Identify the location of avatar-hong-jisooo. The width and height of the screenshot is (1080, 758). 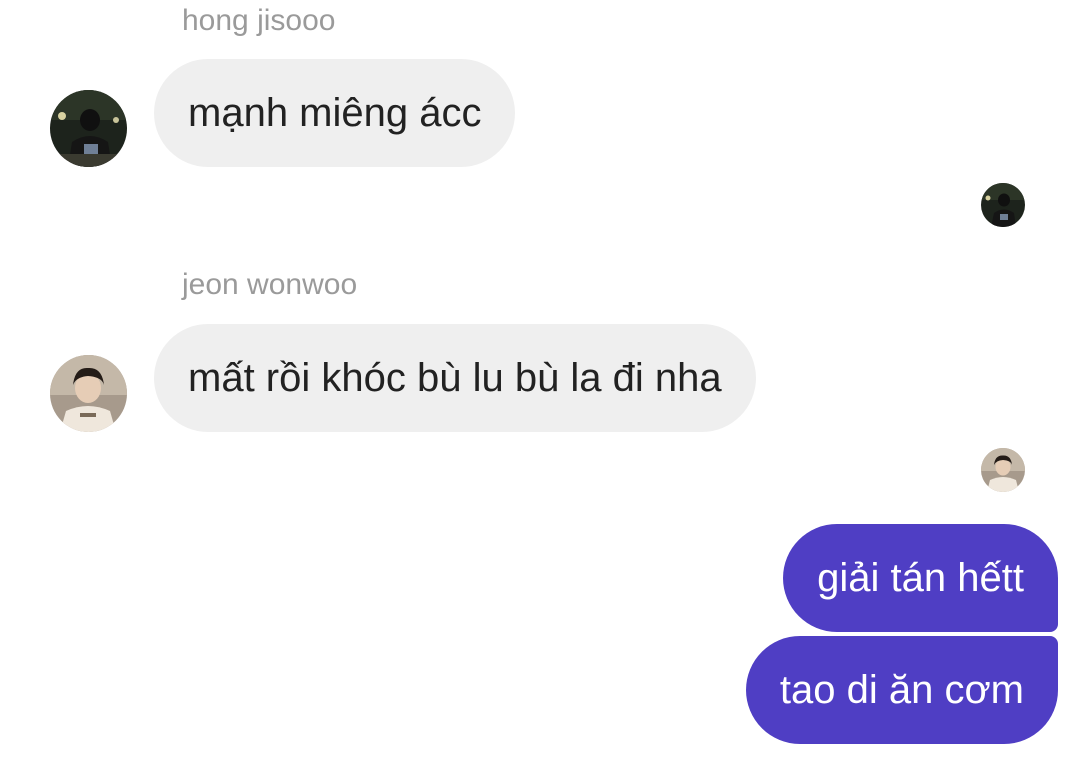
(88, 128).